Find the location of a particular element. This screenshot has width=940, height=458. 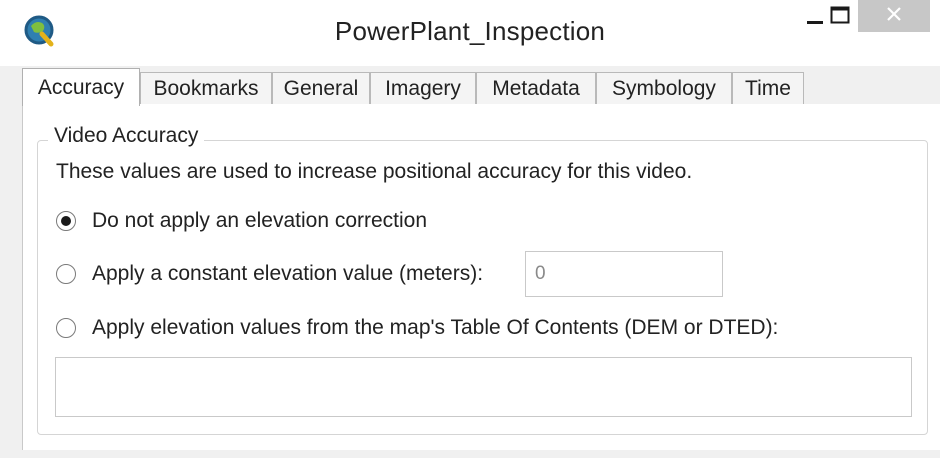

option-no-correction: Do not apply an elevation correction is located at coordinates (241, 221).